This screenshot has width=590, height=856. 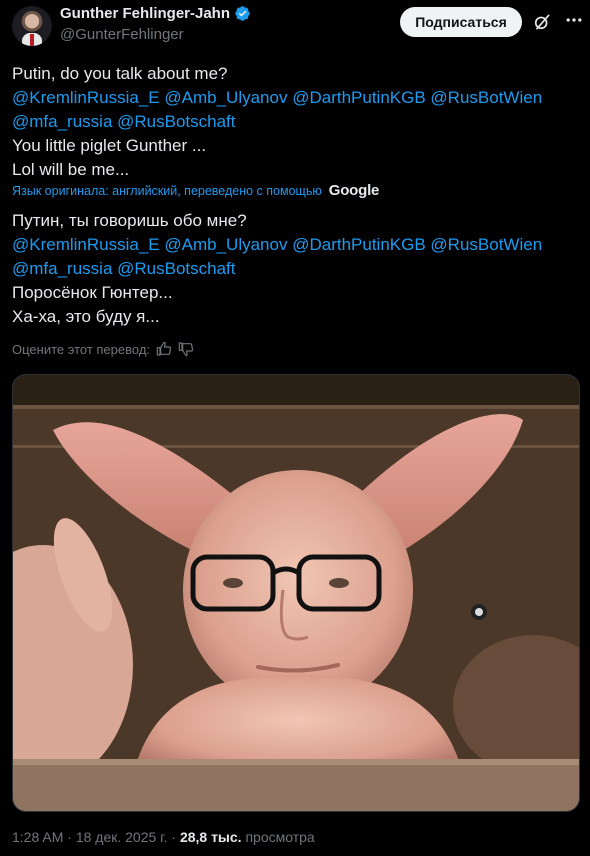 What do you see at coordinates (32, 26) in the screenshot?
I see `avatar` at bounding box center [32, 26].